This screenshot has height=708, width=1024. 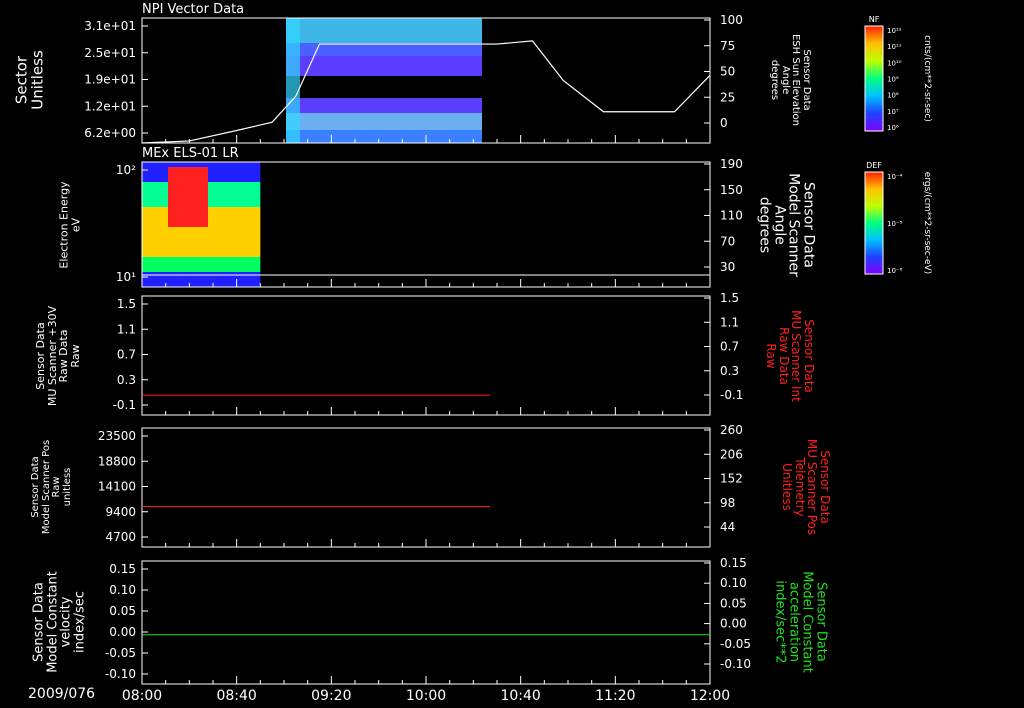 What do you see at coordinates (120, 512) in the screenshot?
I see `y-tick-label-left: 9400` at bounding box center [120, 512].